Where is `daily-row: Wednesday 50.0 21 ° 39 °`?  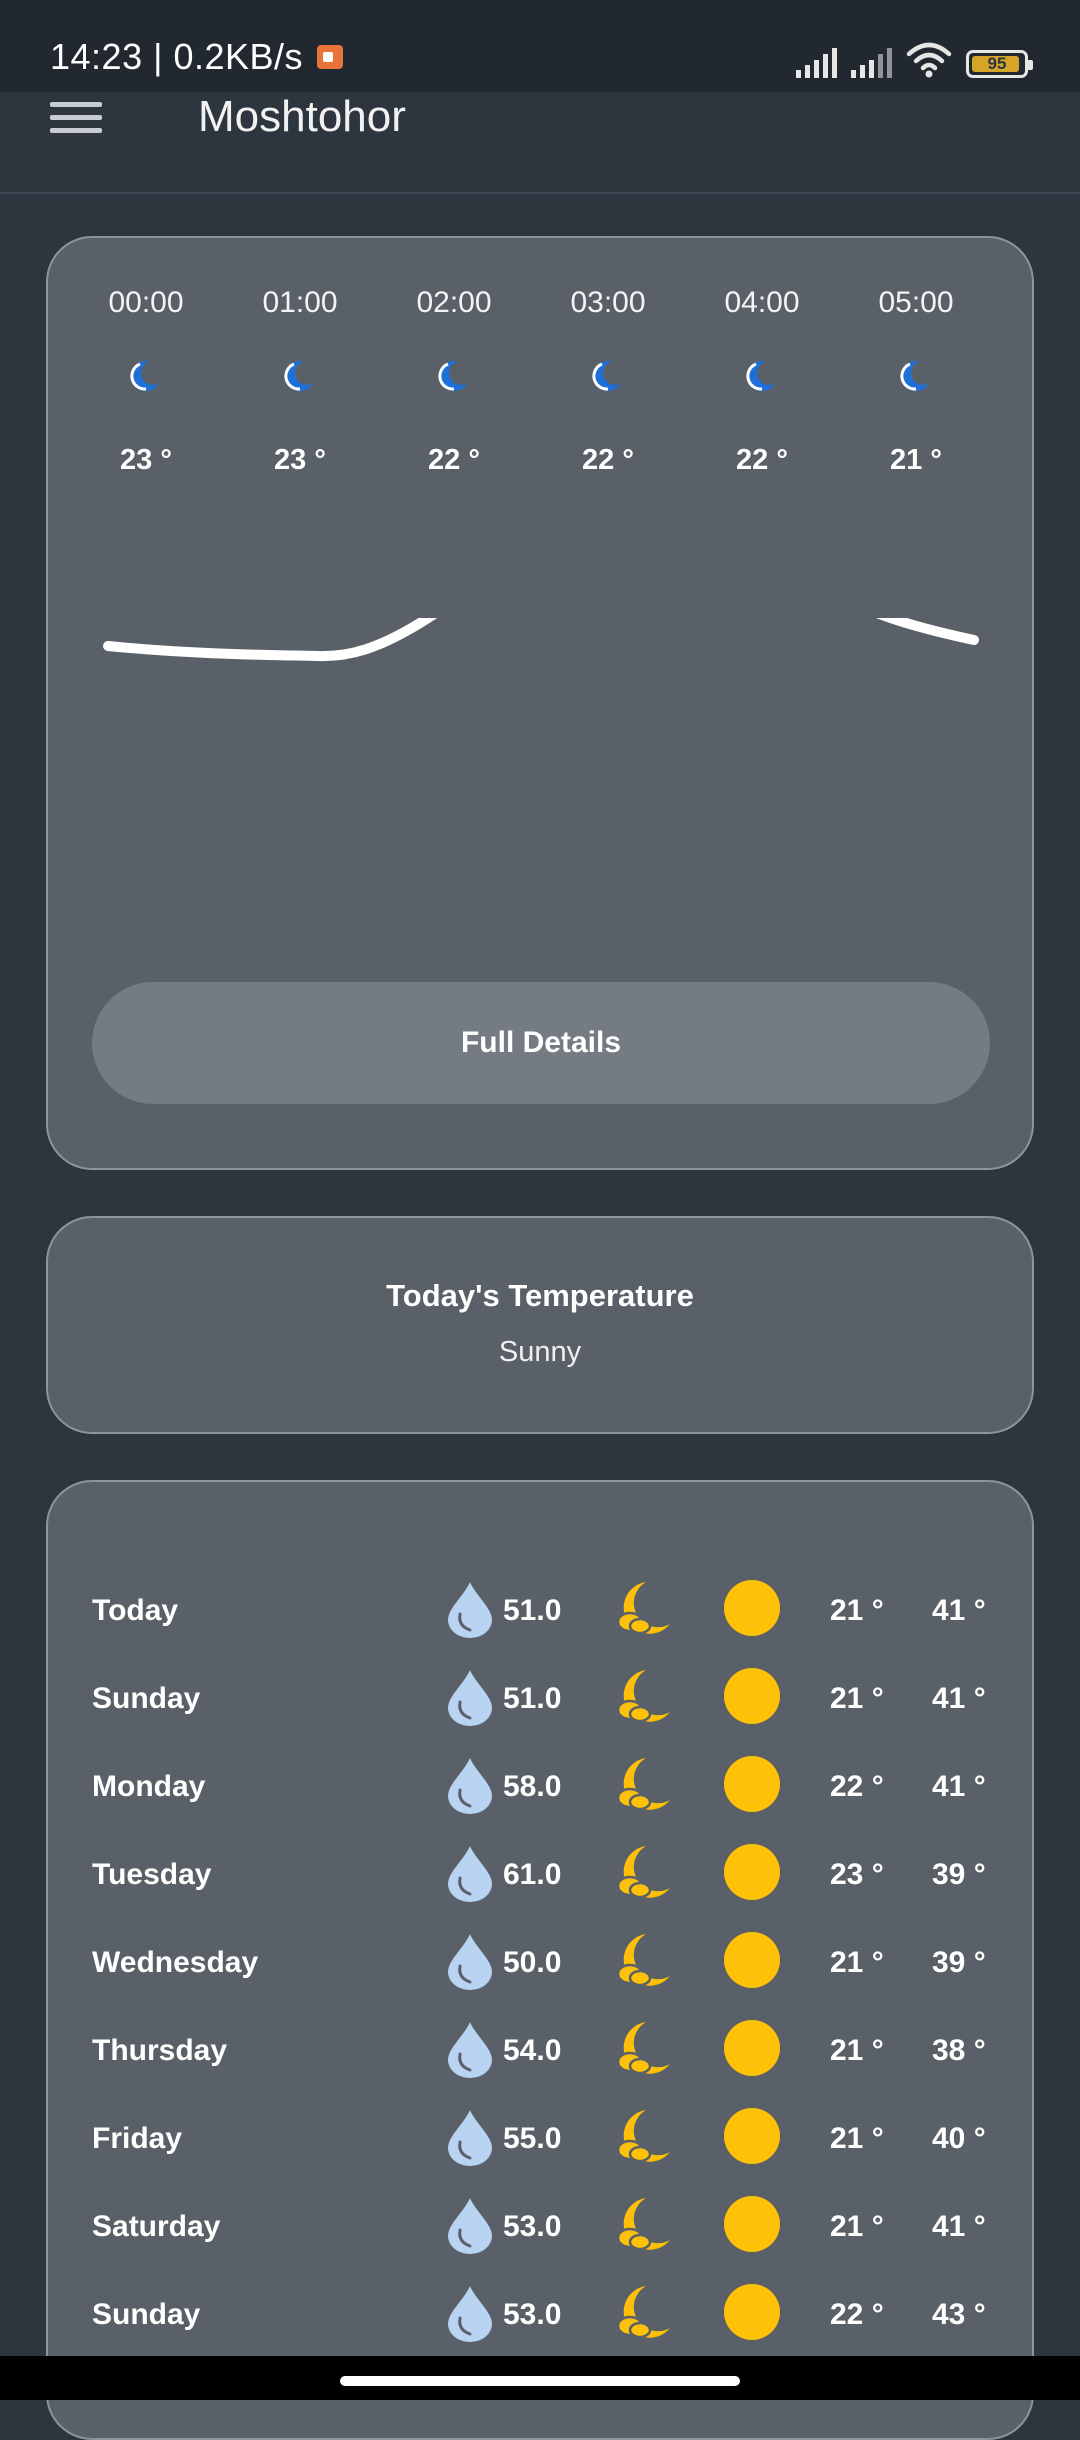
daily-row: Wednesday 50.0 21 ° 39 ° is located at coordinates (542, 1960).